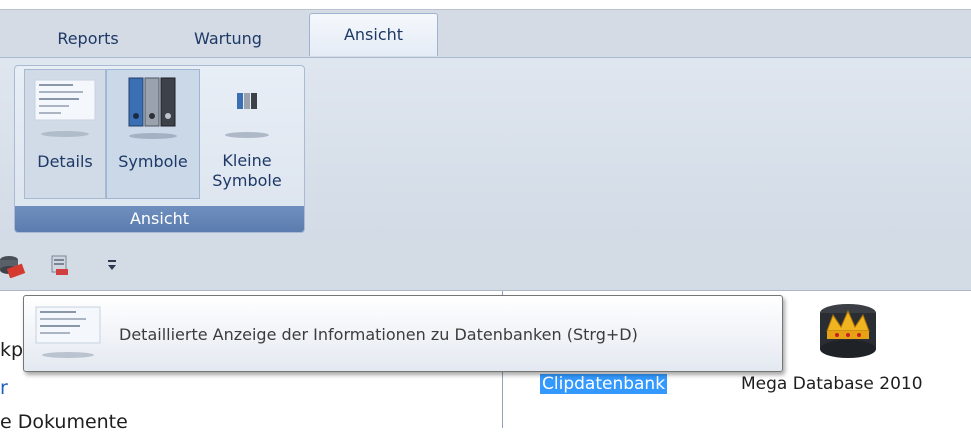 Image resolution: width=971 pixels, height=433 pixels. What do you see at coordinates (153, 161) in the screenshot?
I see `symbole-label: Symbole` at bounding box center [153, 161].